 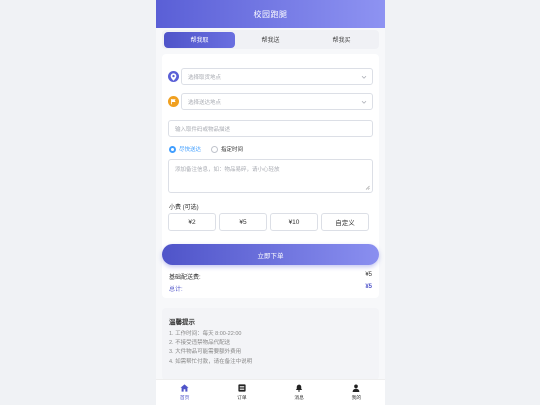 What do you see at coordinates (173, 101) in the screenshot?
I see `flag-icon` at bounding box center [173, 101].